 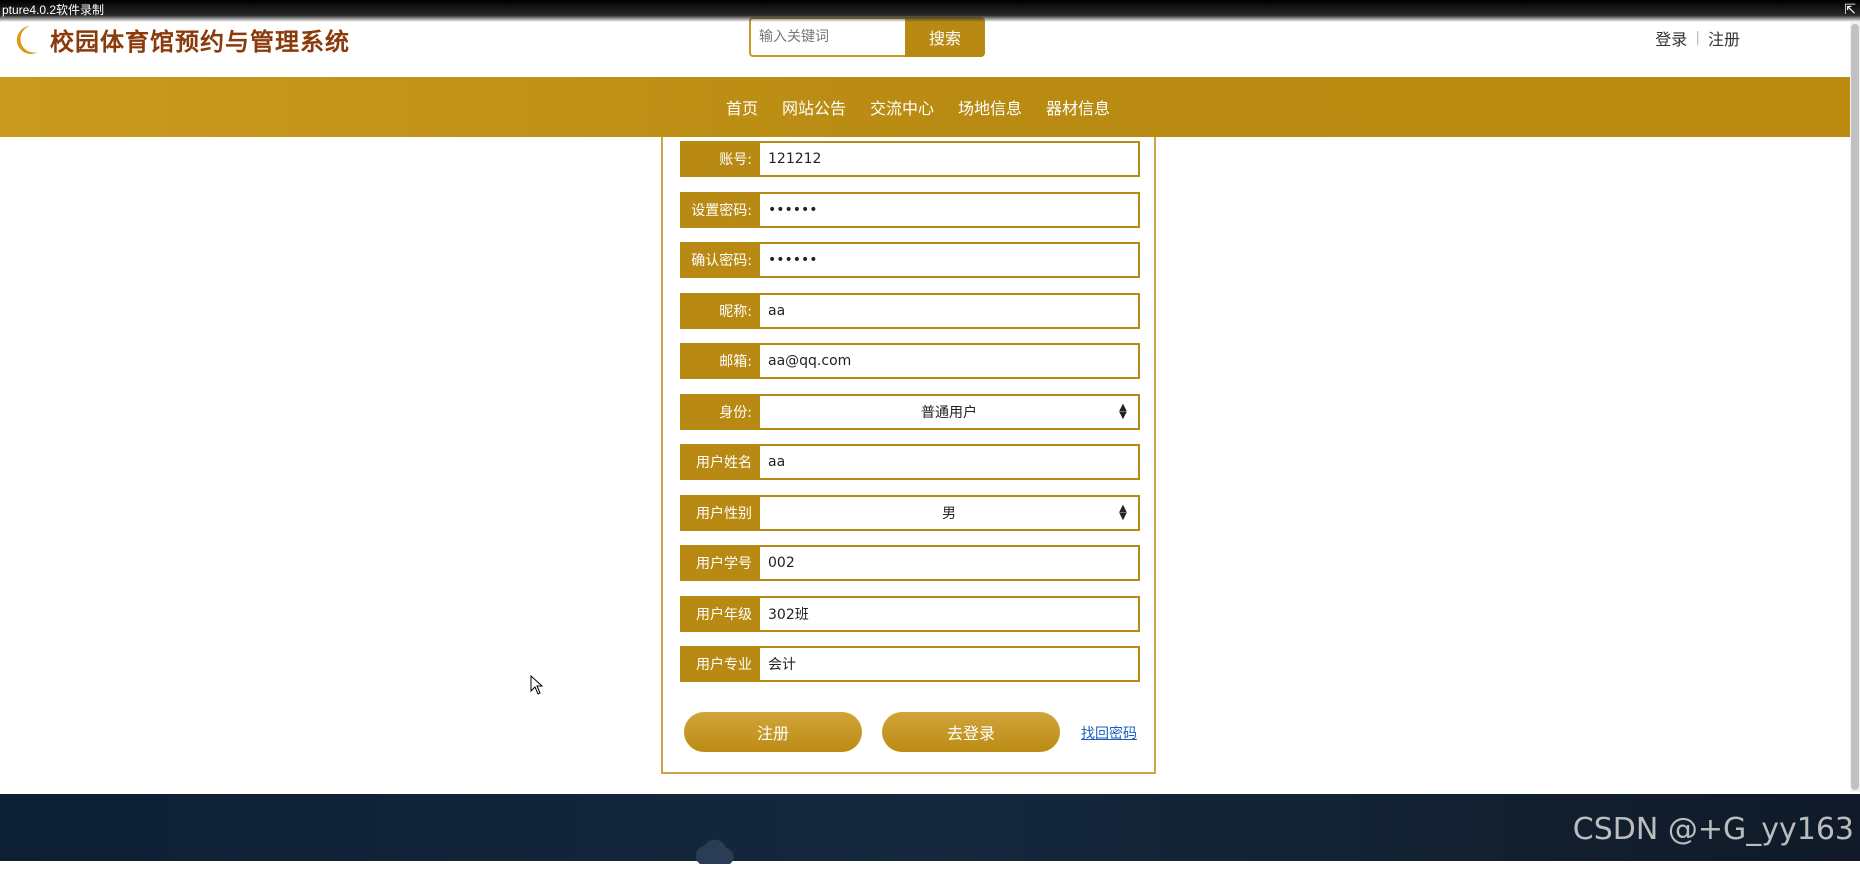 I want to click on field-student-id: 用户学号 002, so click(x=910, y=563).